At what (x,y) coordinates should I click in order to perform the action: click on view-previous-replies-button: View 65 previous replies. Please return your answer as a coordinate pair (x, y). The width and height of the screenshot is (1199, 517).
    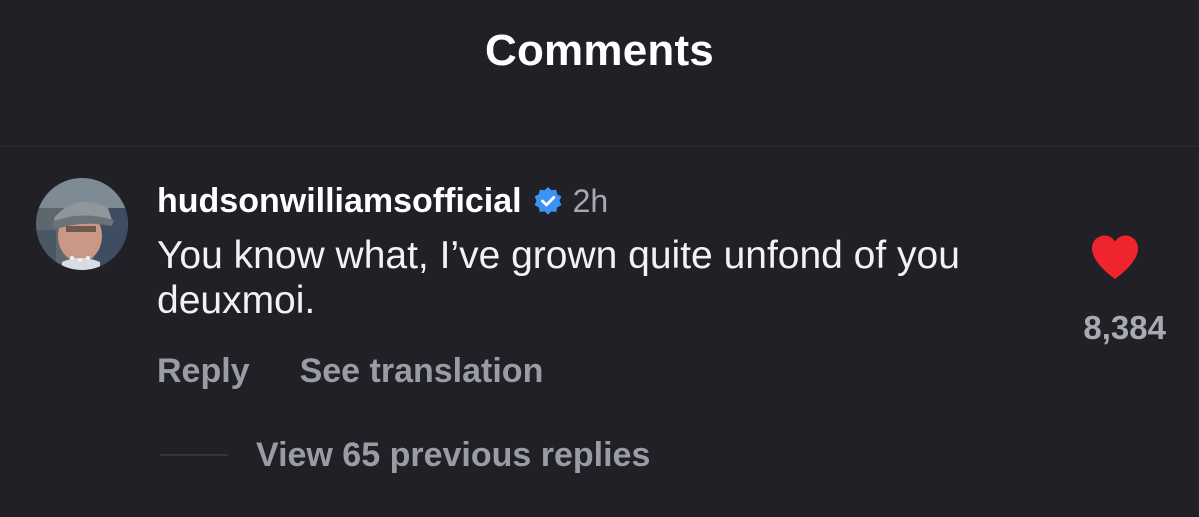
    Looking at the image, I should click on (453, 455).